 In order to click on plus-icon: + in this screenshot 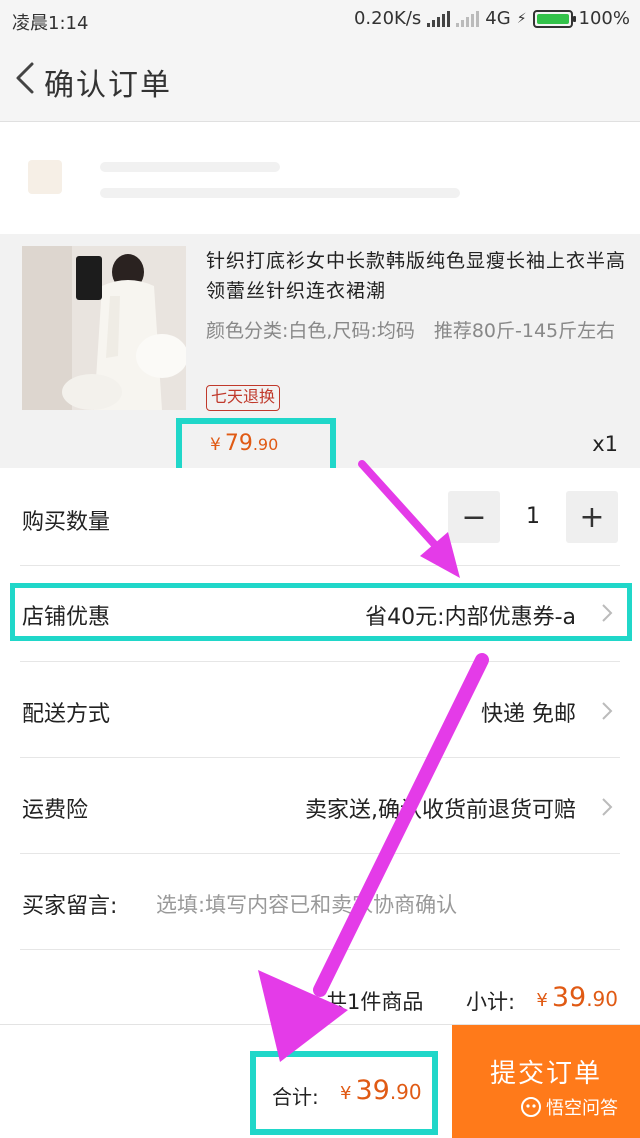, I will do `click(592, 517)`.